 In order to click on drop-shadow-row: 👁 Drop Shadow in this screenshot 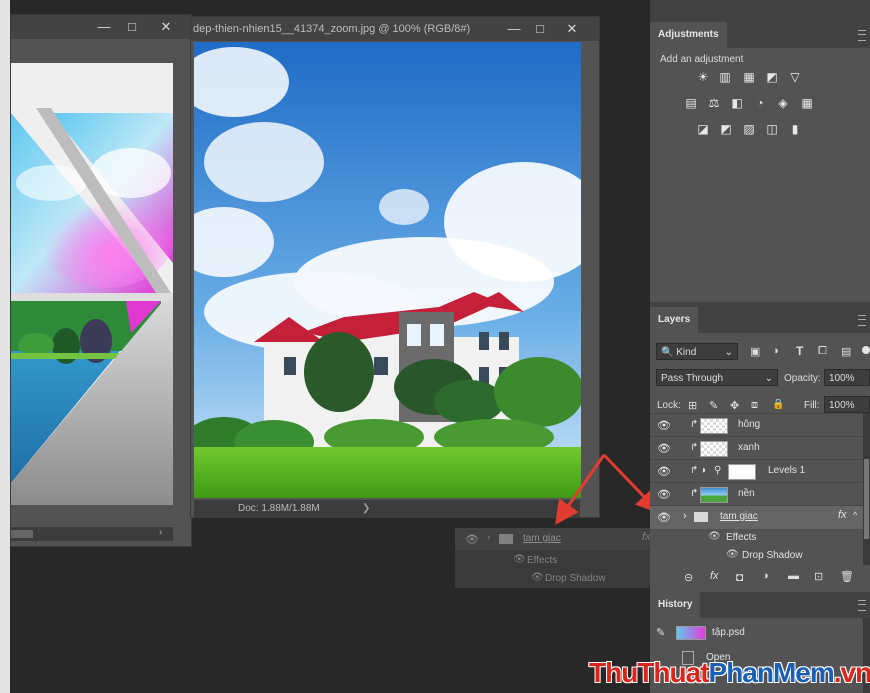, I will do `click(756, 556)`.